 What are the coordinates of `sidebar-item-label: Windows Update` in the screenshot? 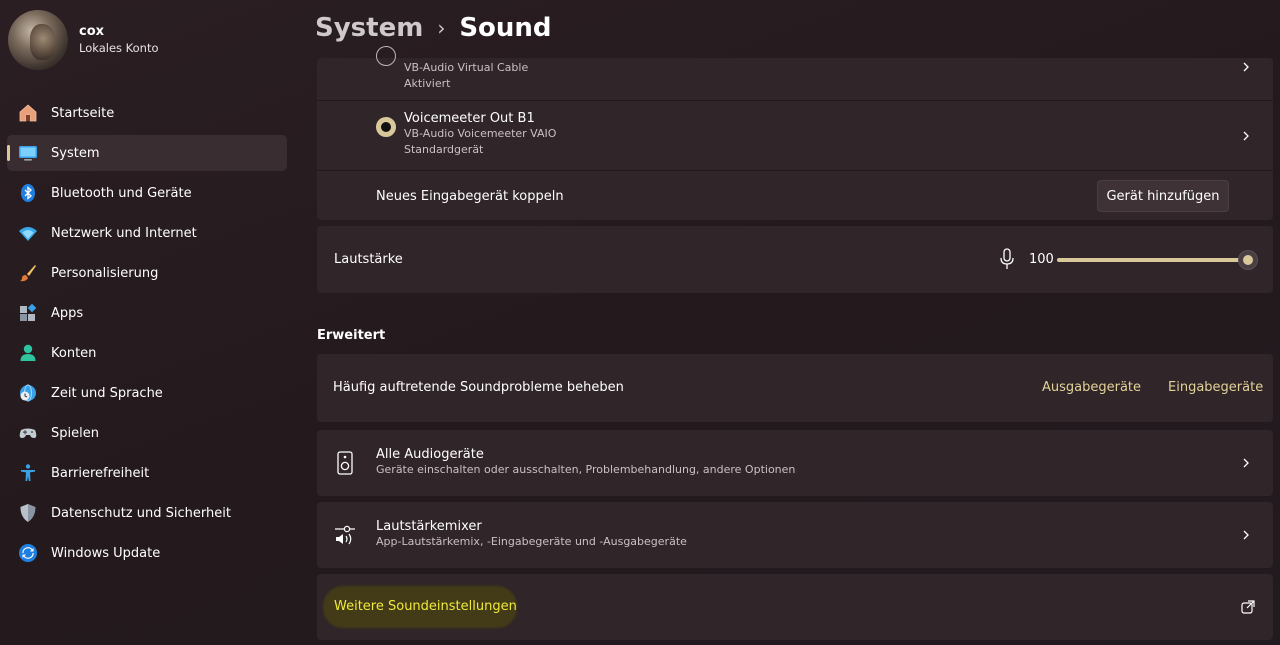 It's located at (106, 553).